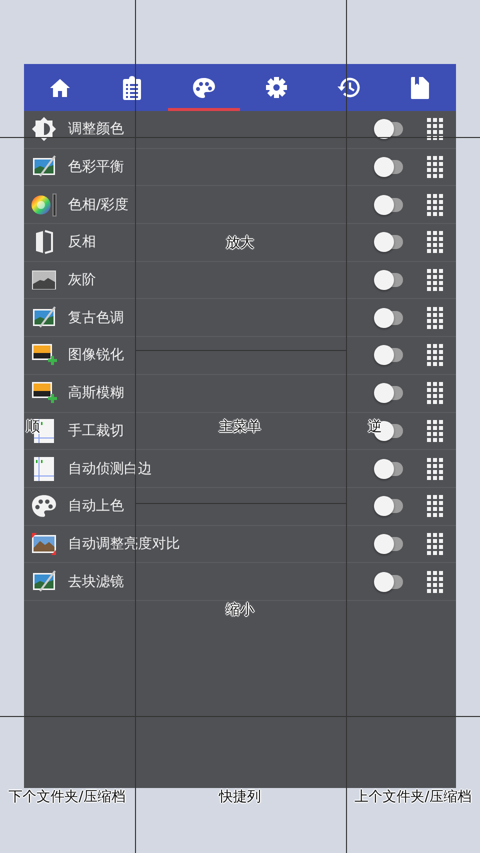  I want to click on filter-label: 自动上色, so click(96, 506).